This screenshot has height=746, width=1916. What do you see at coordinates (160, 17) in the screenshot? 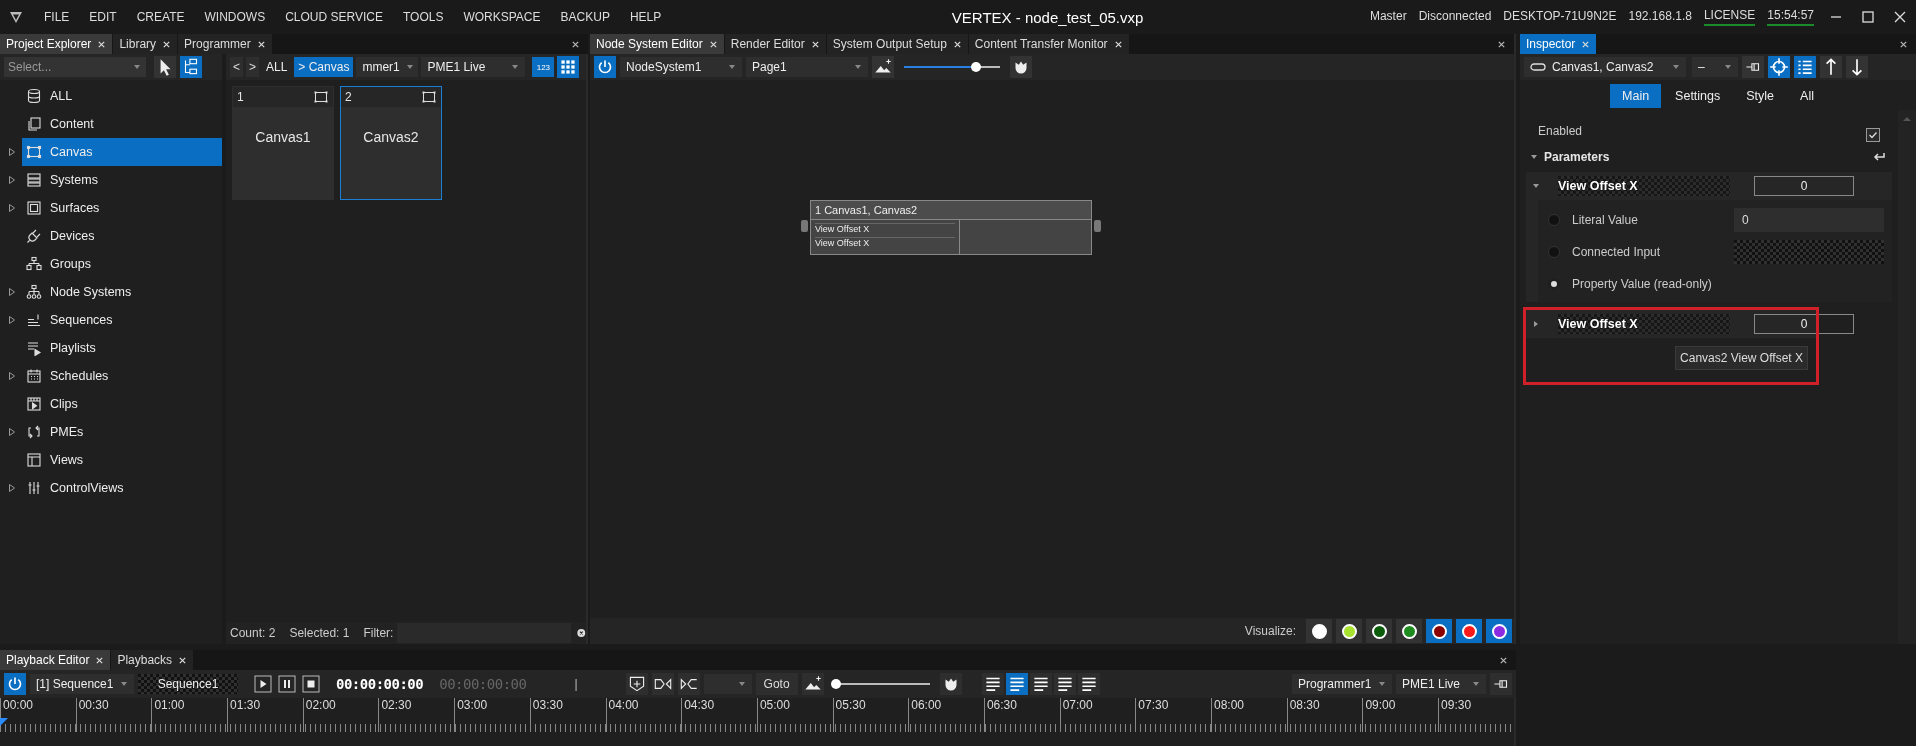
I see `menu-item: CREATE` at bounding box center [160, 17].